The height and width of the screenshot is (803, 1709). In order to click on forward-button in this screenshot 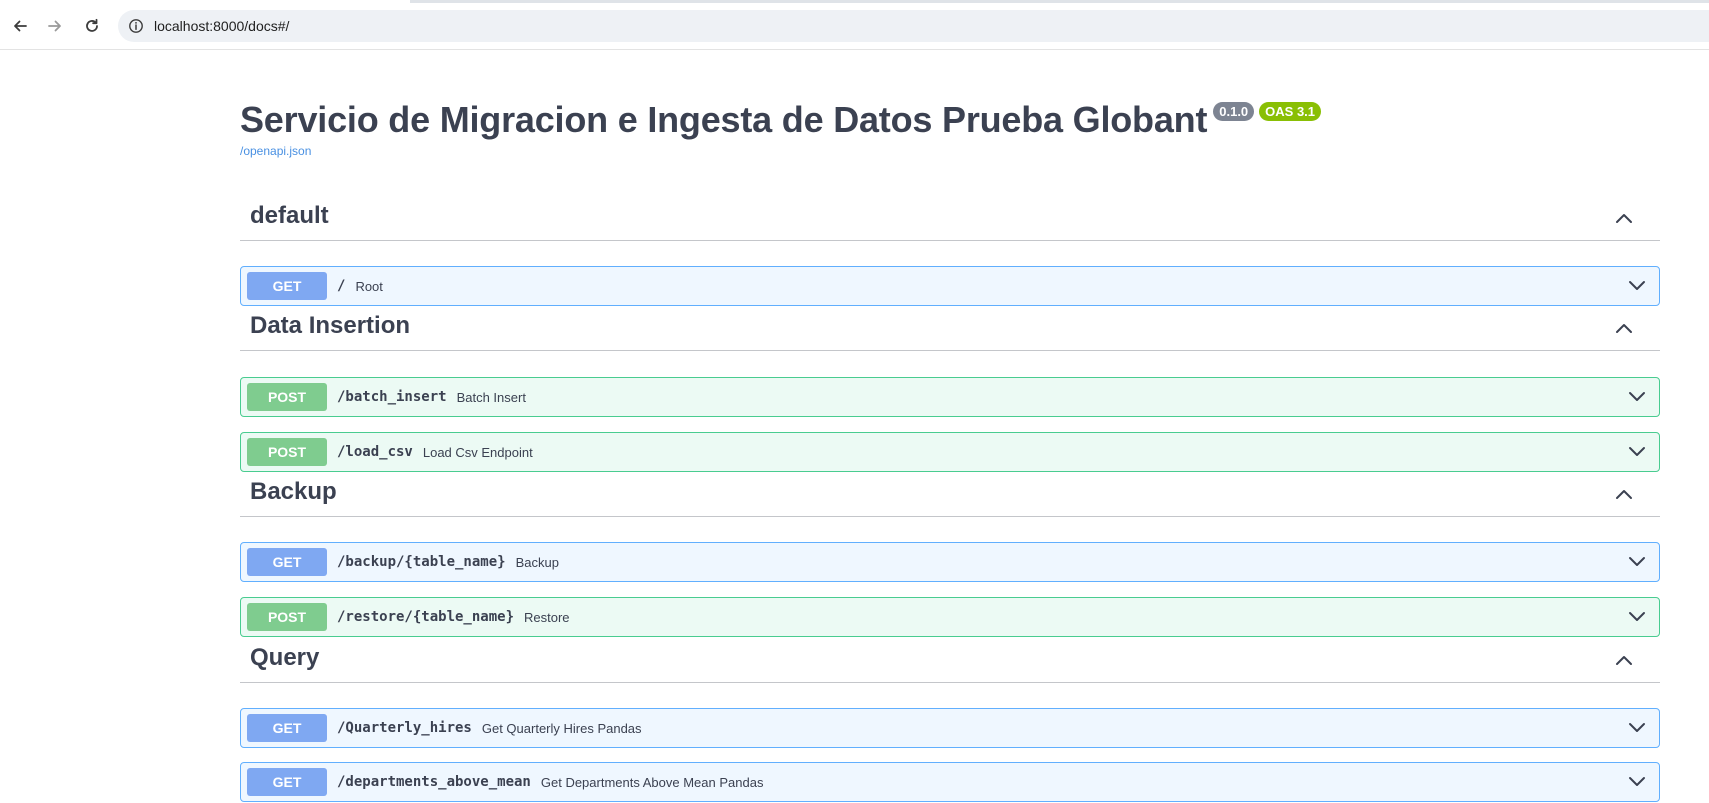, I will do `click(55, 26)`.